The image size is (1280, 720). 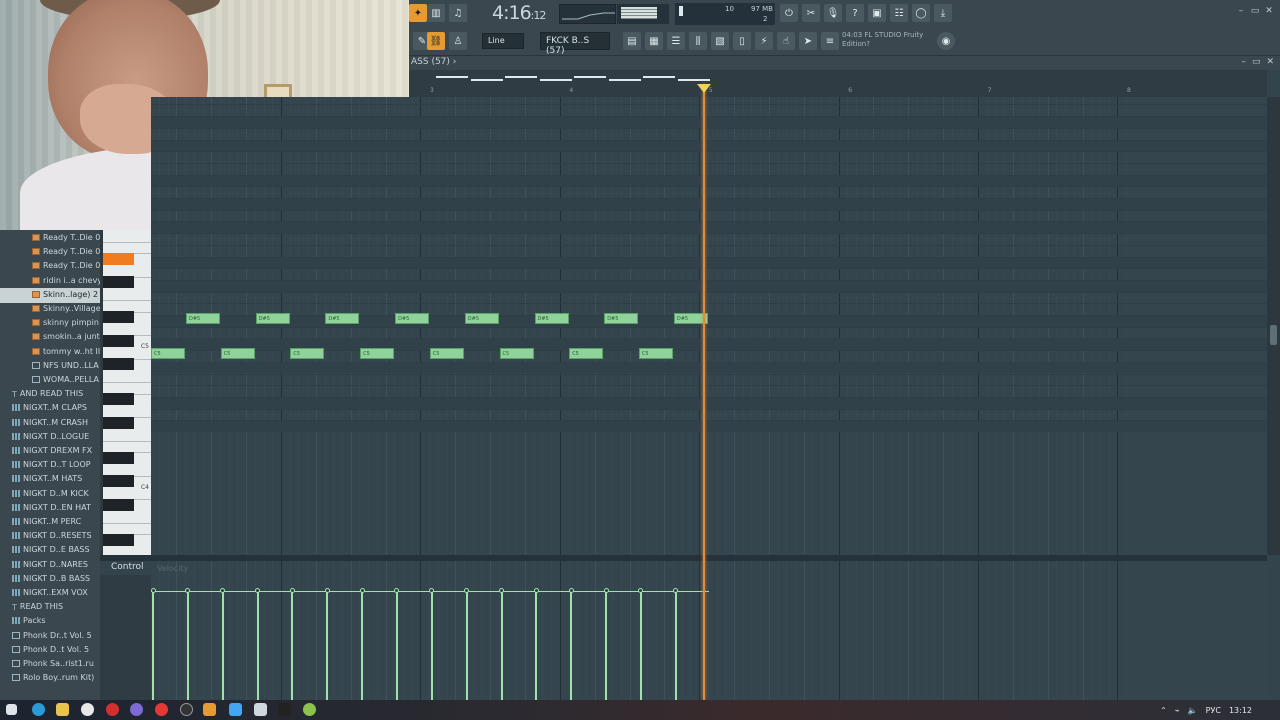 I want to click on browser-item: NIGXT D..T LOOP, so click(x=50, y=465).